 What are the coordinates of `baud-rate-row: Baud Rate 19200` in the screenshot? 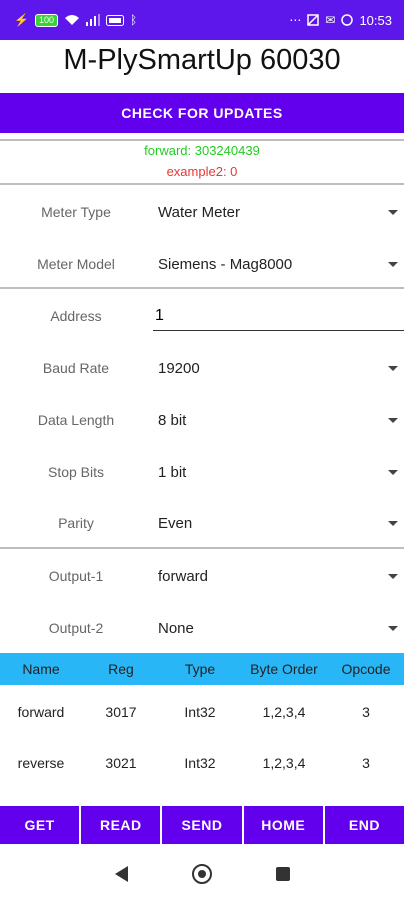 It's located at (202, 368).